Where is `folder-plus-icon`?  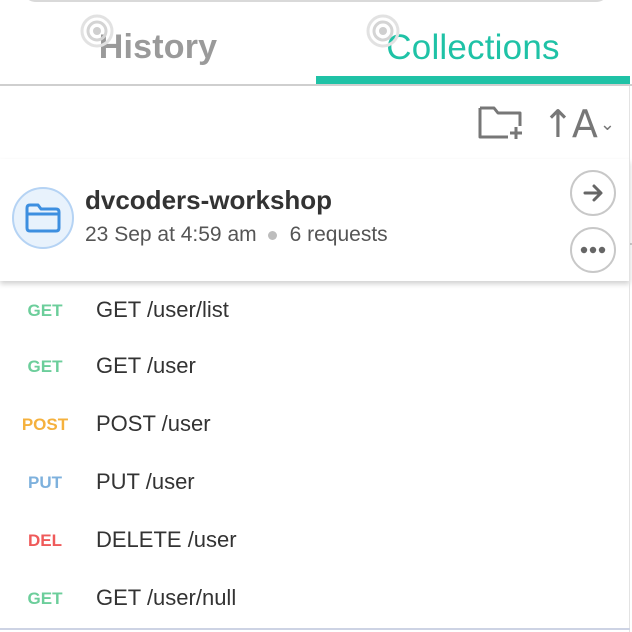 folder-plus-icon is located at coordinates (500, 122).